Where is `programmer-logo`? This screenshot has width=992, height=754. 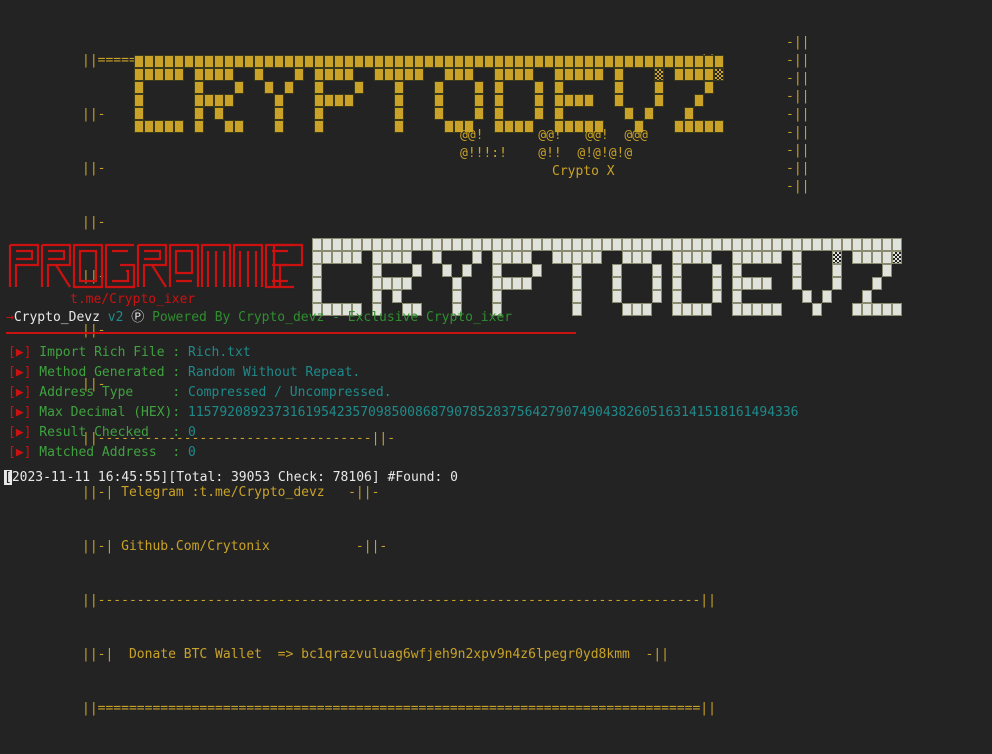
programmer-logo is located at coordinates (156, 263).